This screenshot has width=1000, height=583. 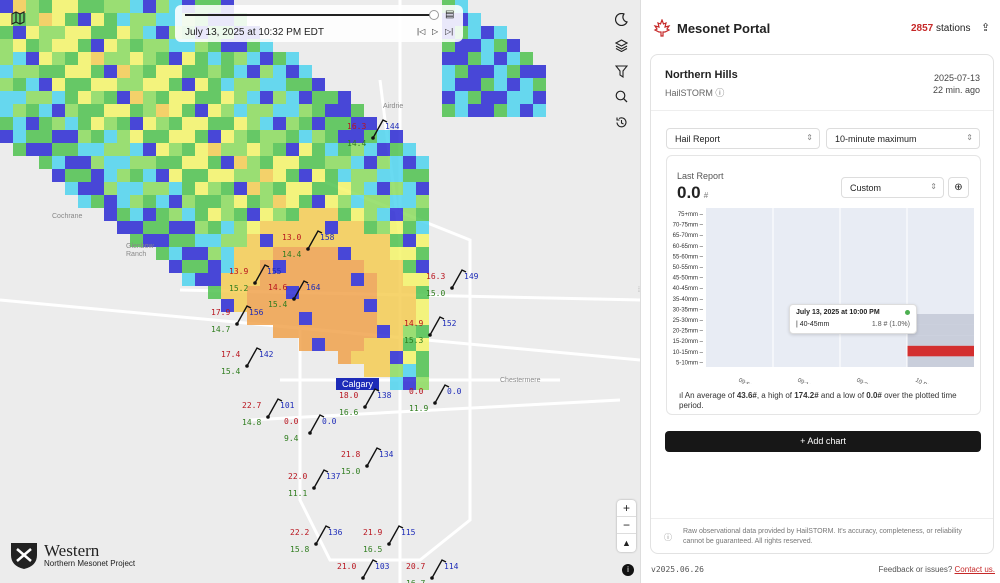 What do you see at coordinates (621, 19) in the screenshot?
I see `moon-icon` at bounding box center [621, 19].